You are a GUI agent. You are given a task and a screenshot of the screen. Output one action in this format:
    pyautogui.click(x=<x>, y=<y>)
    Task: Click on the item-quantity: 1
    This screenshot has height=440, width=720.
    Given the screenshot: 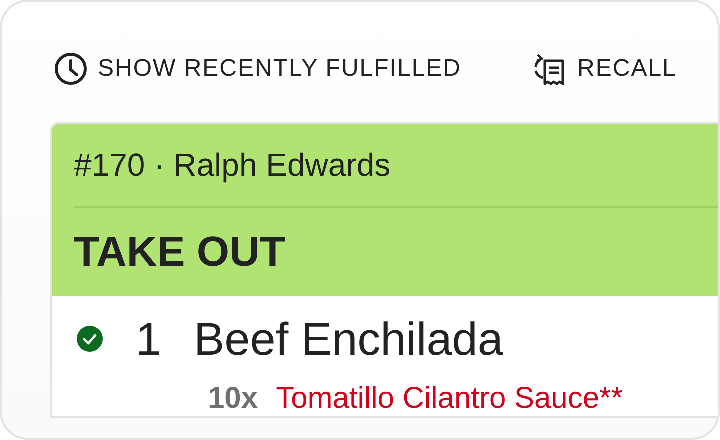 What is the action you would take?
    pyautogui.click(x=149, y=339)
    